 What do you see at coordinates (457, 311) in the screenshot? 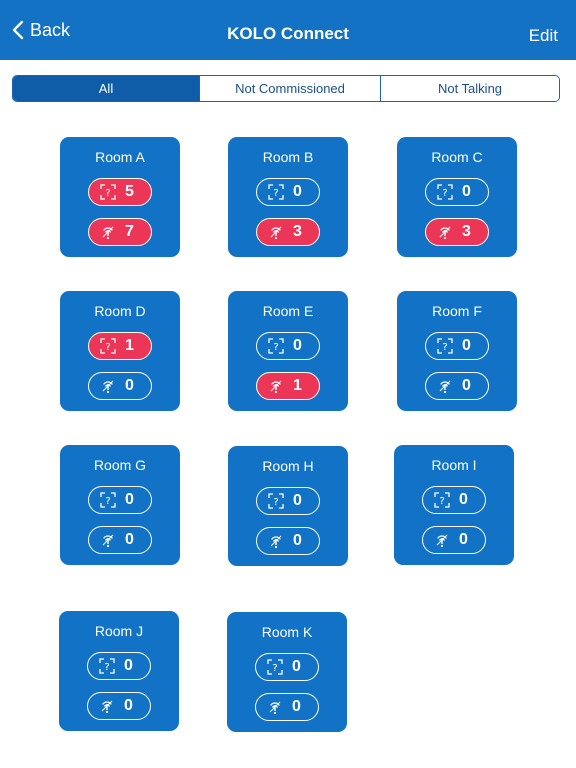
I see `room-name: Room F` at bounding box center [457, 311].